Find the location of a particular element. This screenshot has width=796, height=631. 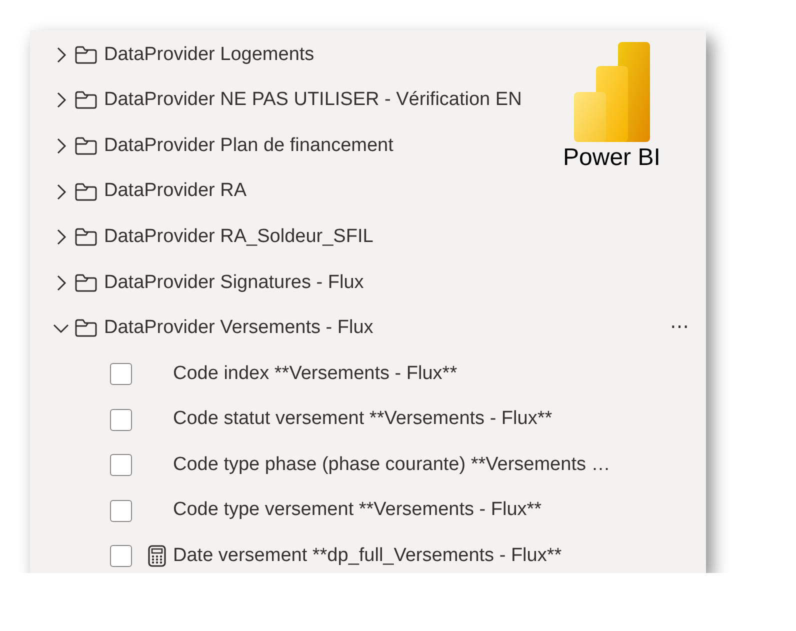

more-options-button: ⋯ is located at coordinates (680, 328).